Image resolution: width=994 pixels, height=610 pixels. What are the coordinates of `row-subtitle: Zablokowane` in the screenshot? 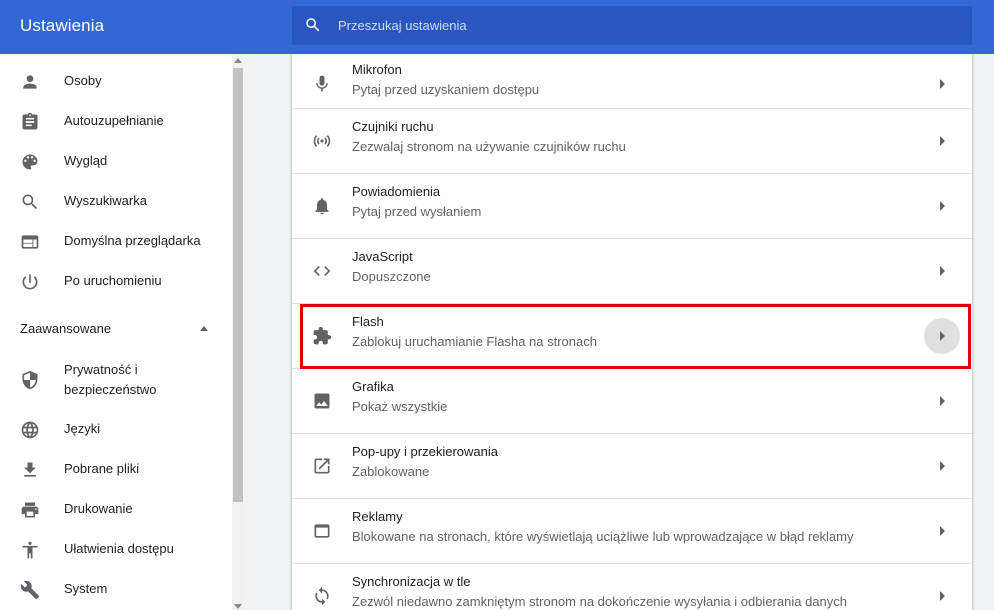 It's located at (391, 471).